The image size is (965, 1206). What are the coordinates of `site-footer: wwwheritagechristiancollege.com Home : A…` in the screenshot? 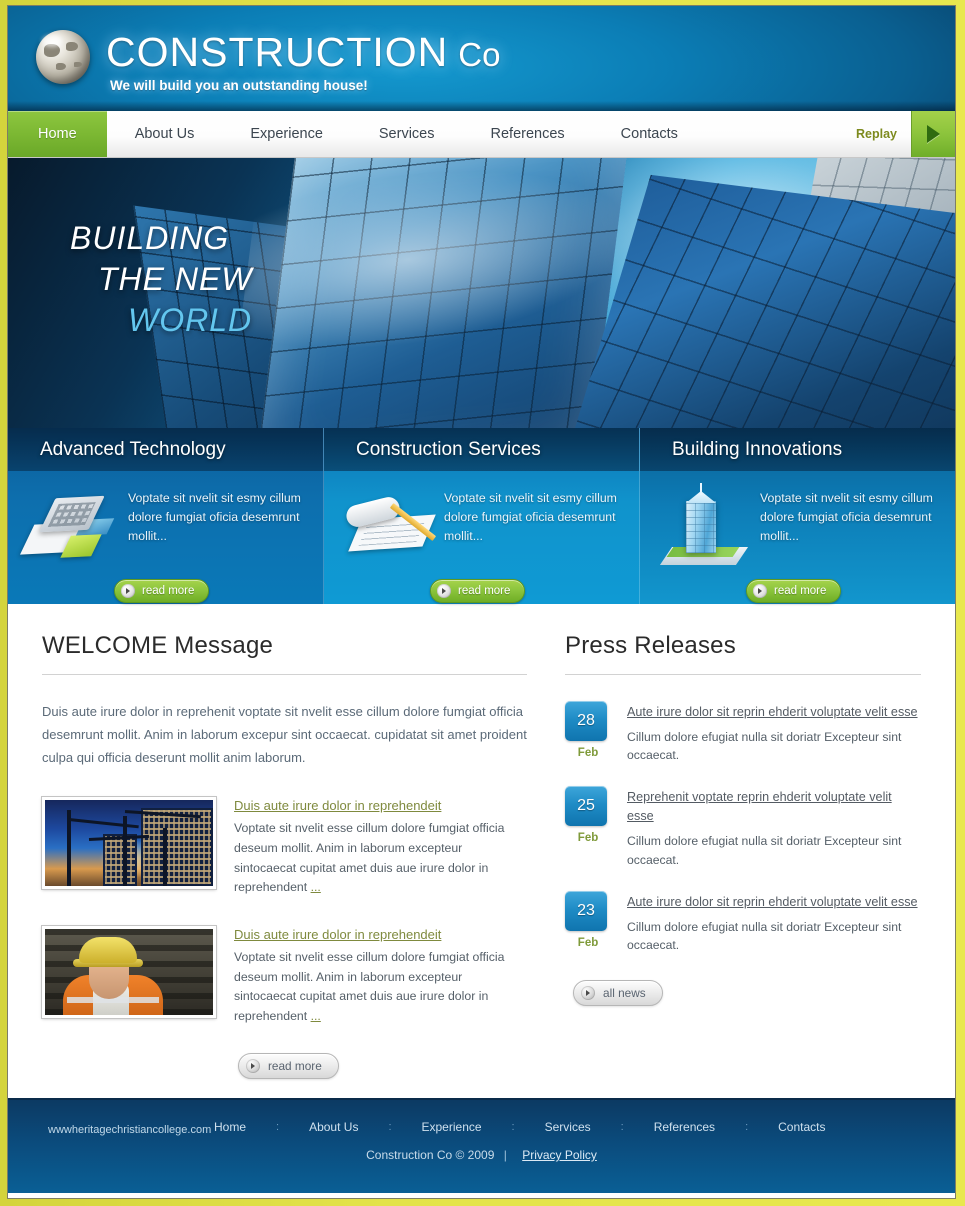 It's located at (481, 1145).